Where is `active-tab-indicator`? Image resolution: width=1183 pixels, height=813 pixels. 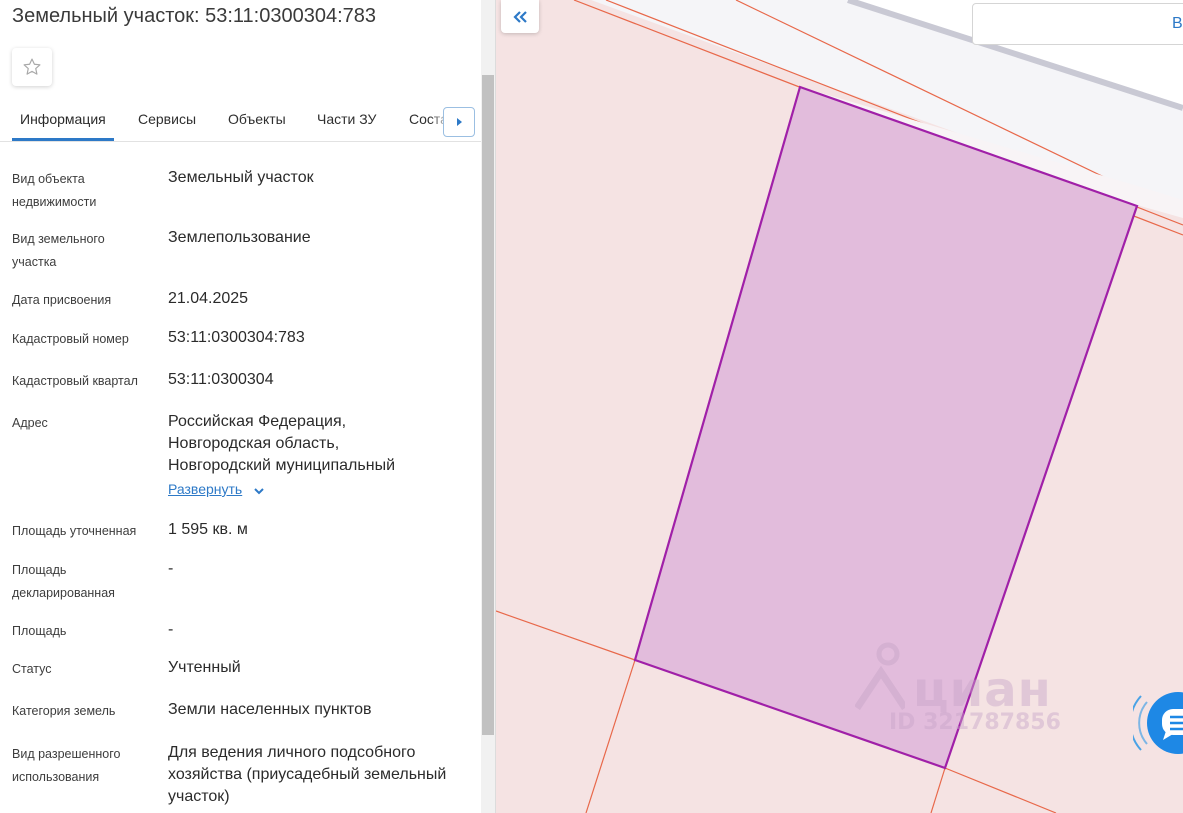 active-tab-indicator is located at coordinates (63, 139).